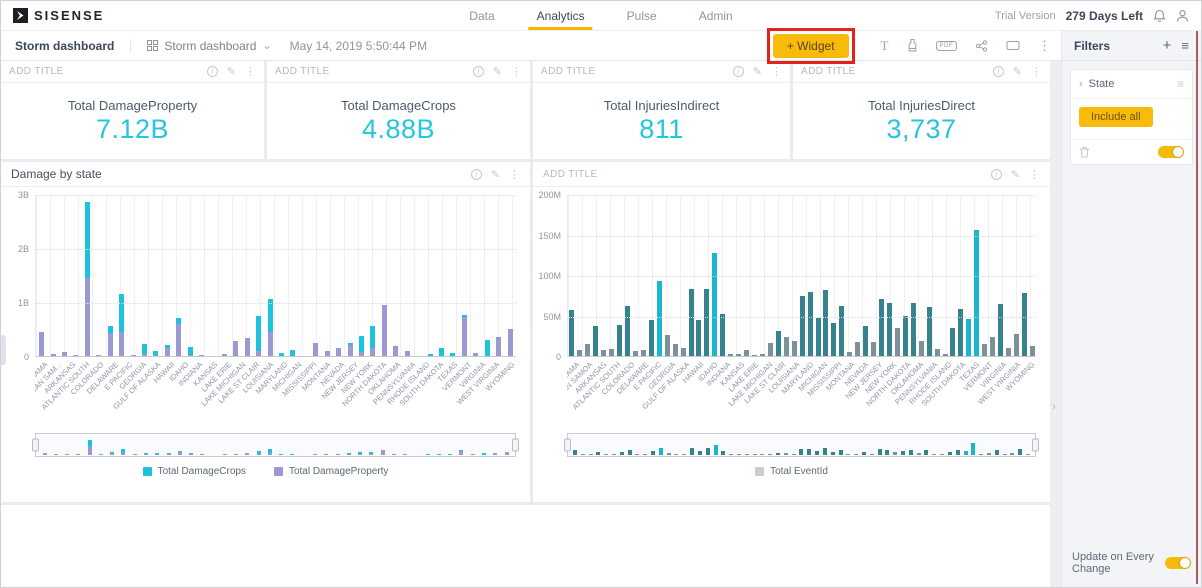 The width and height of the screenshot is (1202, 588). What do you see at coordinates (58, 15) in the screenshot?
I see `sisense-logo: SISENSE` at bounding box center [58, 15].